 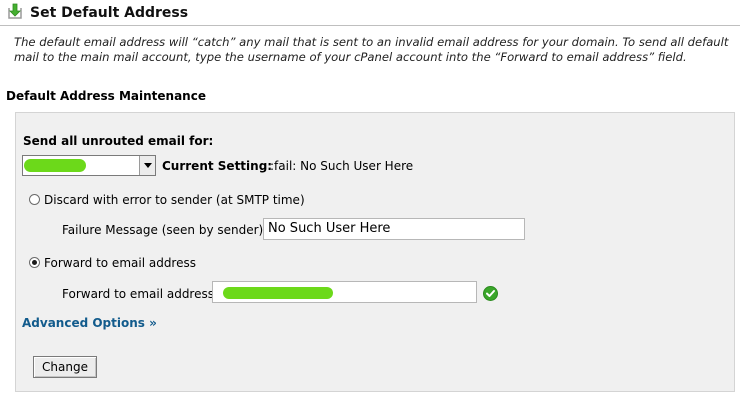 I want to click on failure-message-input: No Such User Here, so click(x=394, y=229).